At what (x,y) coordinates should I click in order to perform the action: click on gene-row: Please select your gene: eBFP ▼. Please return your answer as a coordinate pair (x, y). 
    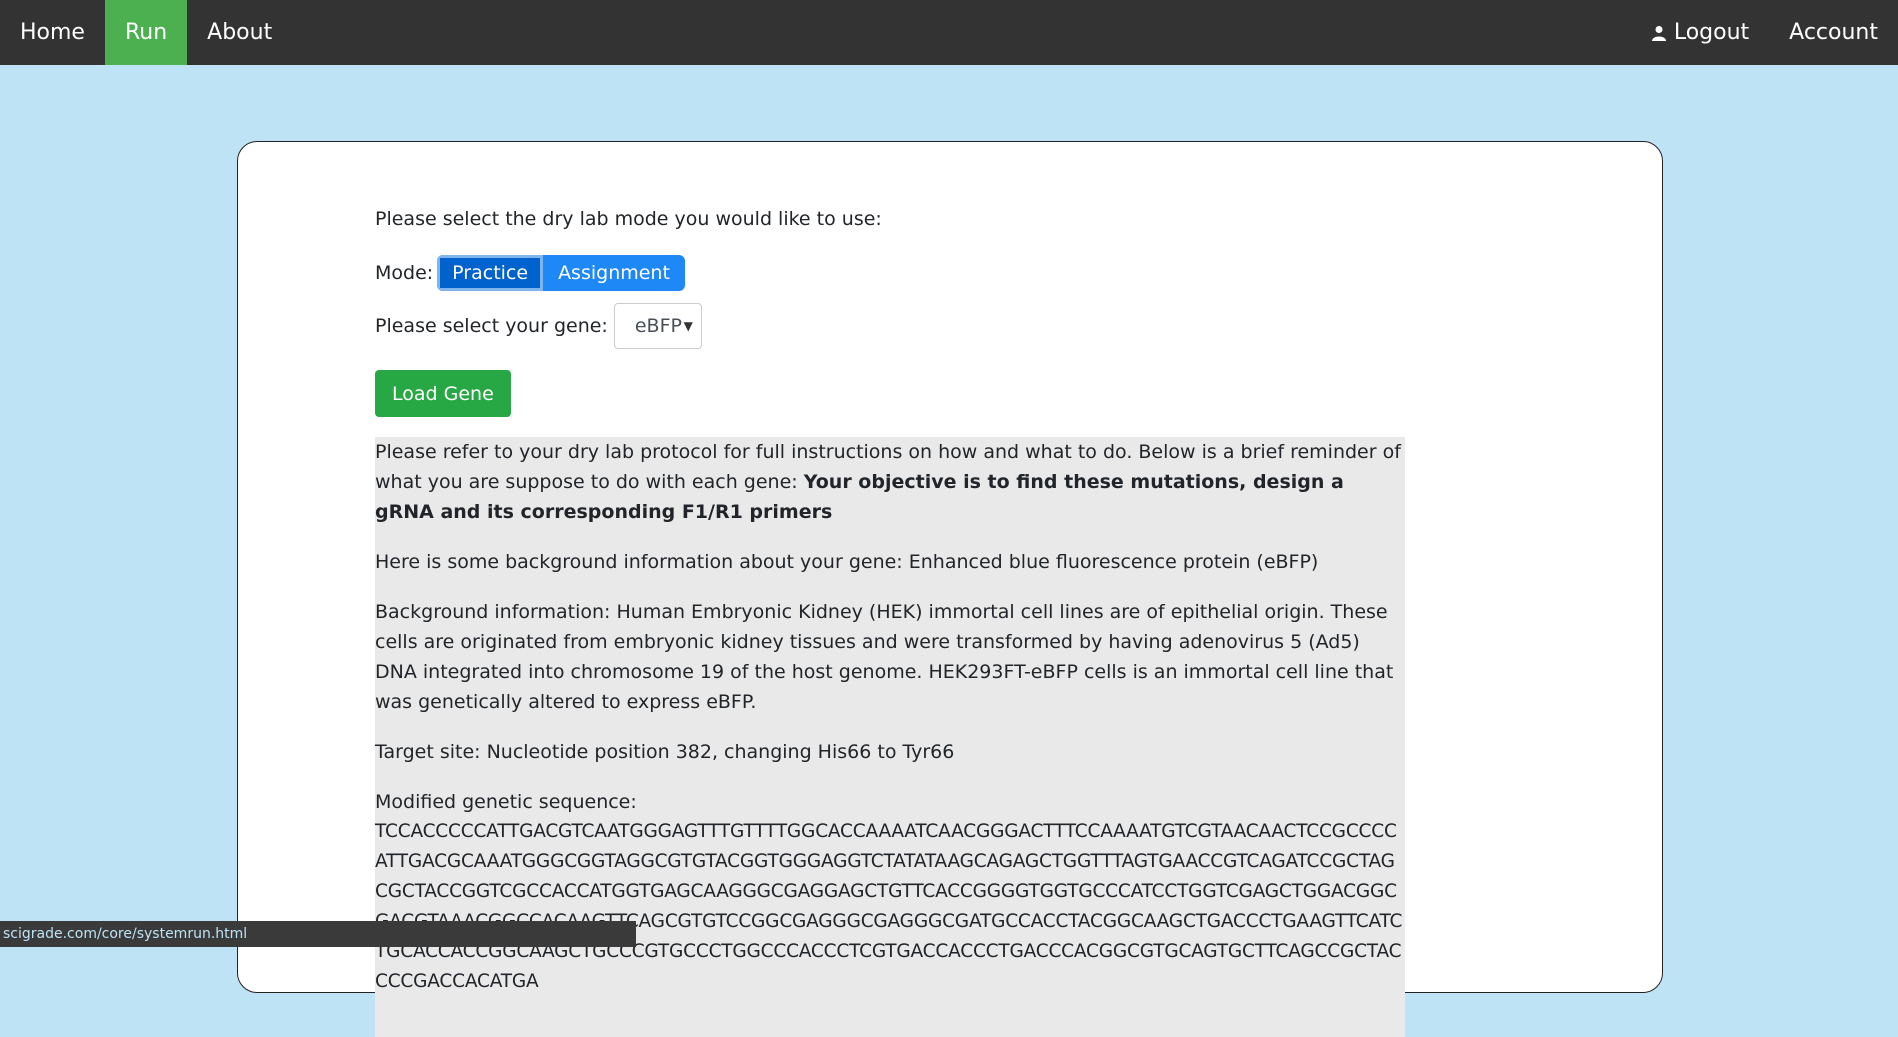
    Looking at the image, I should click on (890, 326).